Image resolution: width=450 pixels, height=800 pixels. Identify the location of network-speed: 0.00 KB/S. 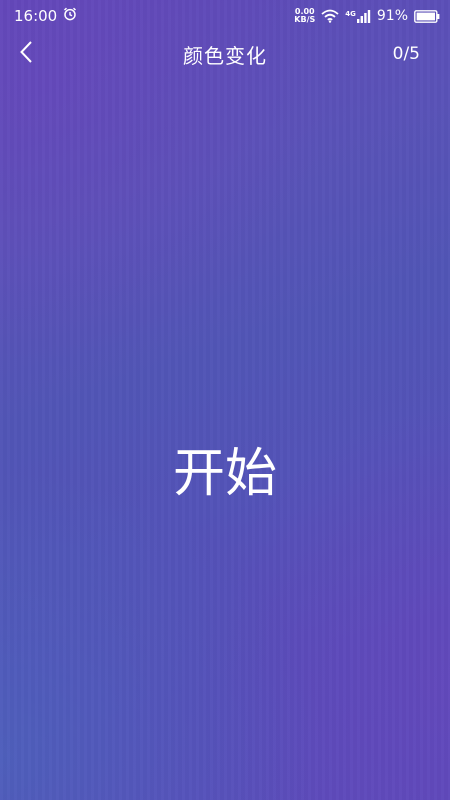
(304, 16).